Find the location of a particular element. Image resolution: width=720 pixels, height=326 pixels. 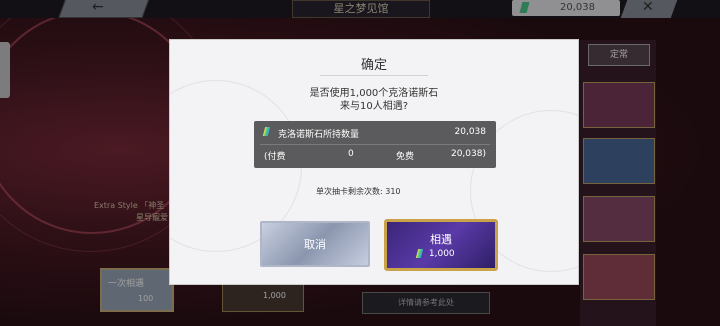

paid-value: 0 is located at coordinates (351, 154).